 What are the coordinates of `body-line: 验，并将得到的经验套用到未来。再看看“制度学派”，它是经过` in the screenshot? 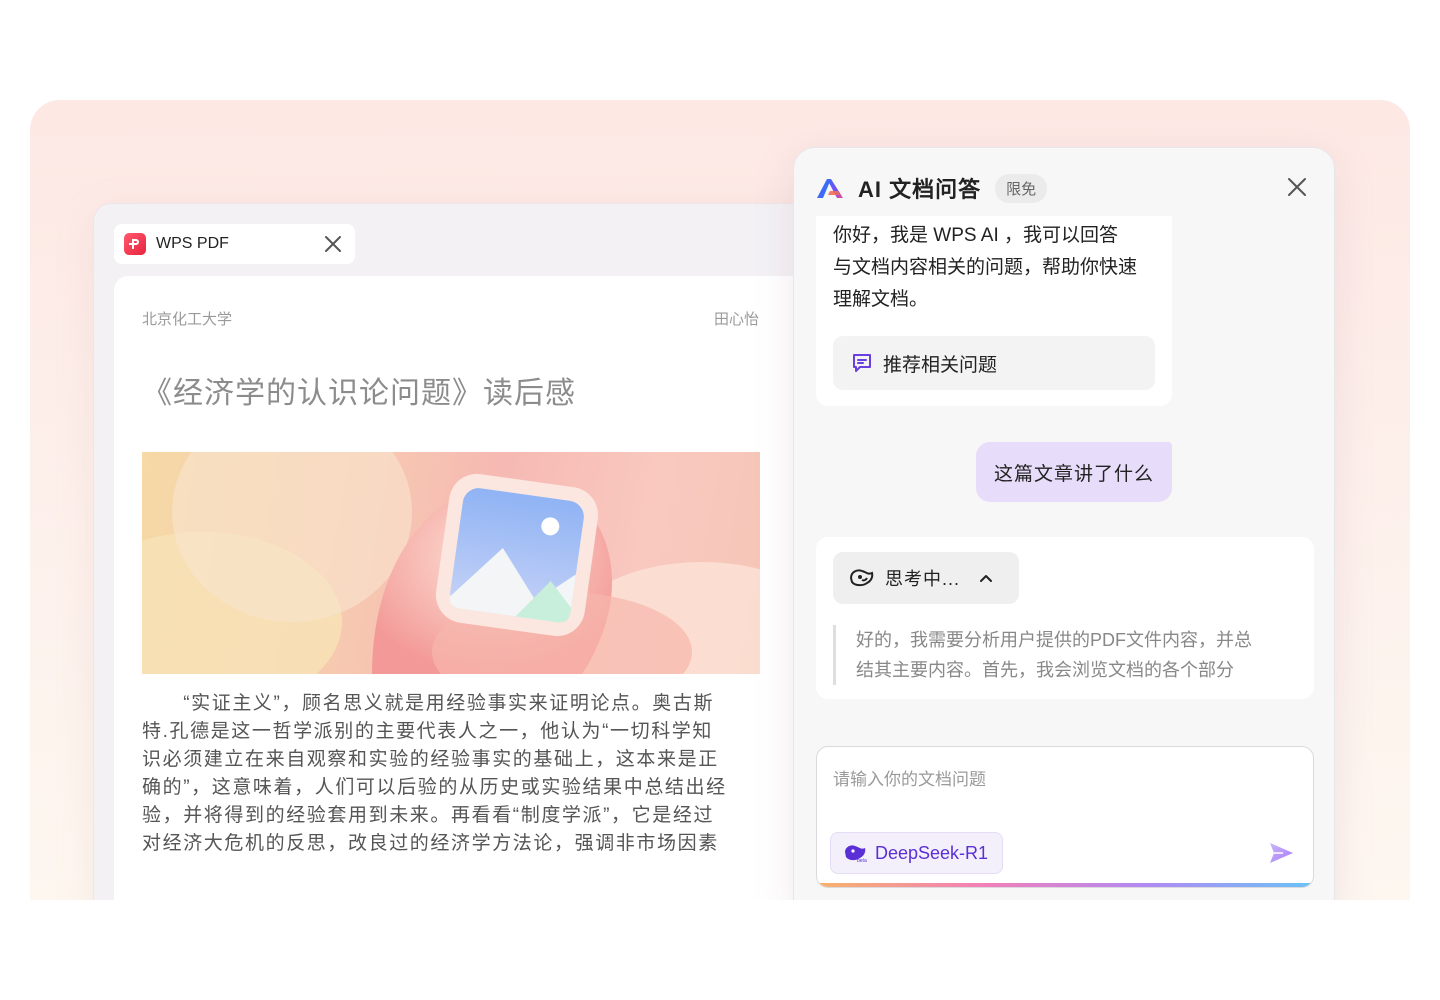 It's located at (428, 815).